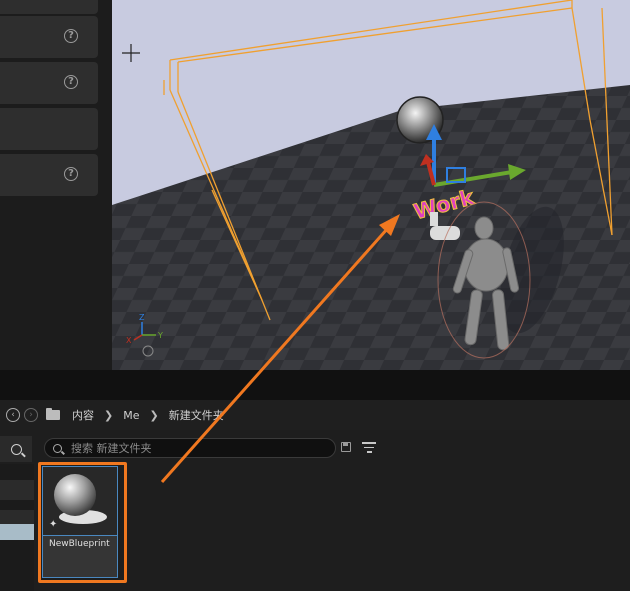 The height and width of the screenshot is (591, 630). What do you see at coordinates (111, 448) in the screenshot?
I see `search-placeholder: 搜索 新建文件夹` at bounding box center [111, 448].